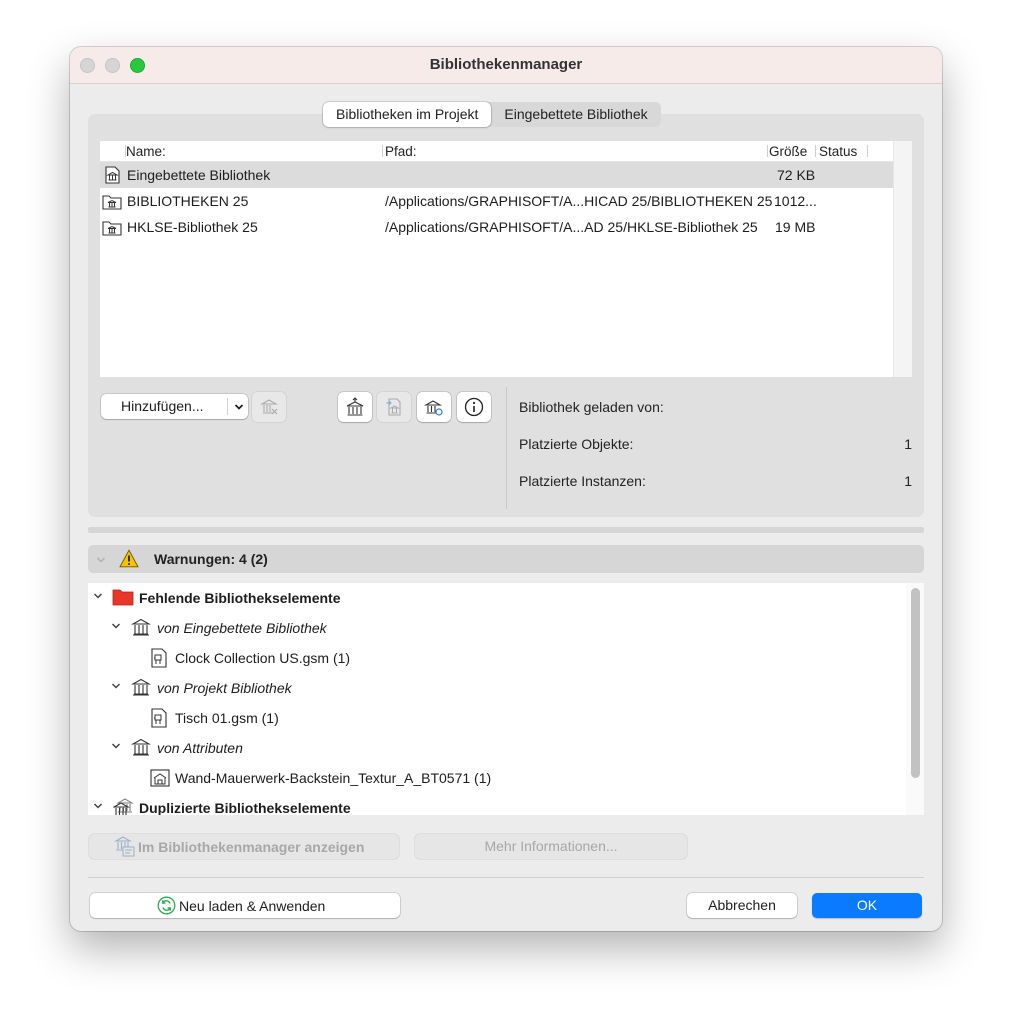  Describe the element at coordinates (496, 718) in the screenshot. I see `tree-item: Tisch 01.gsm (1)` at that location.